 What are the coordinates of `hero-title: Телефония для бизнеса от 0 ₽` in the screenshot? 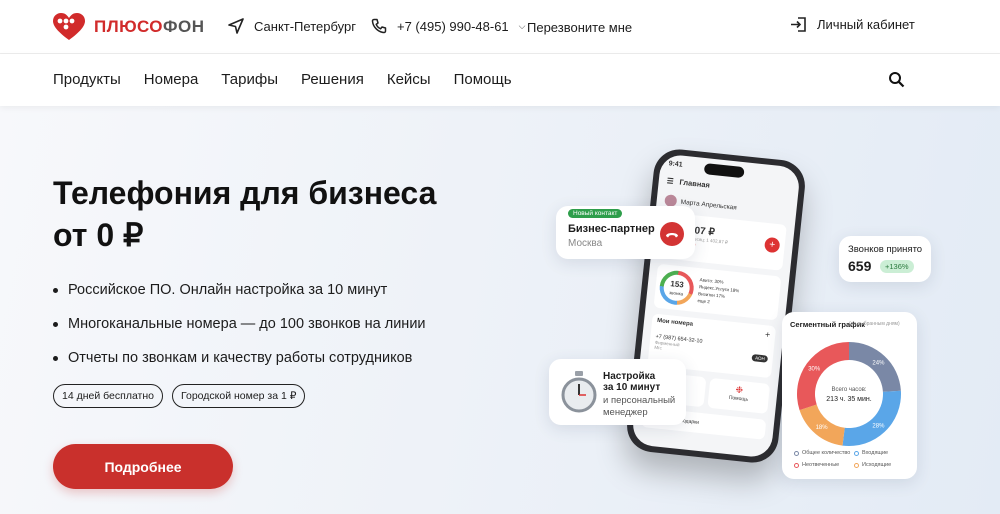 It's located at (244, 214).